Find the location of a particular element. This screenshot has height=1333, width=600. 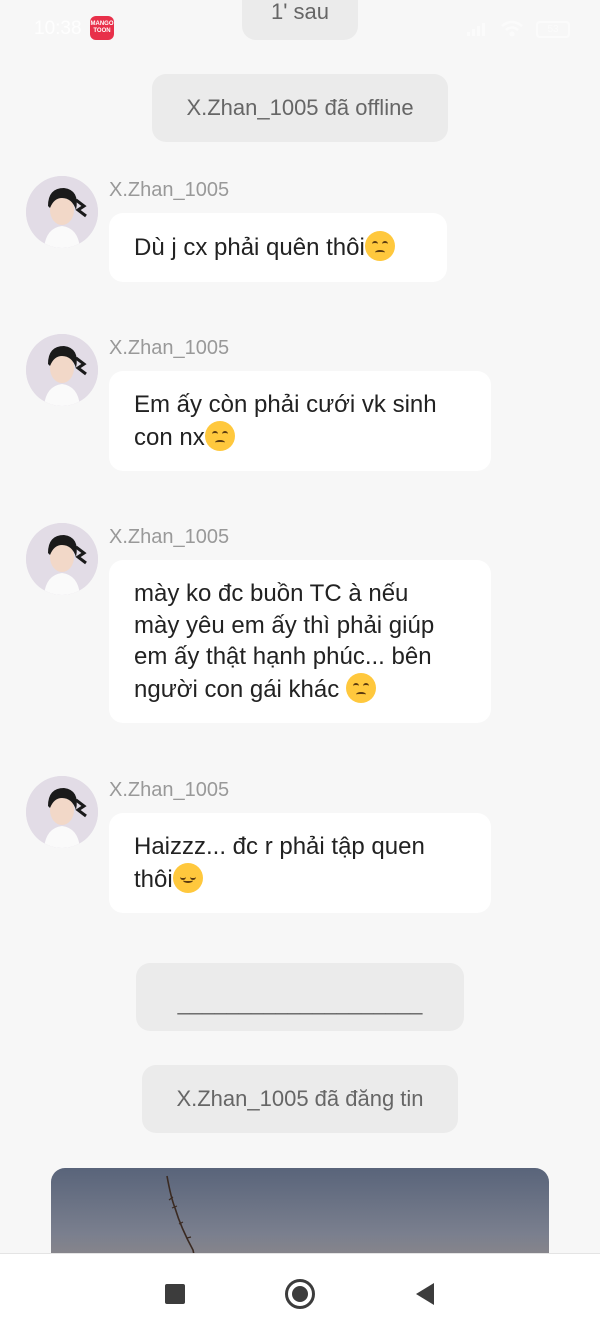

message-text: Dù j cx phải quên thôi is located at coordinates (249, 247).